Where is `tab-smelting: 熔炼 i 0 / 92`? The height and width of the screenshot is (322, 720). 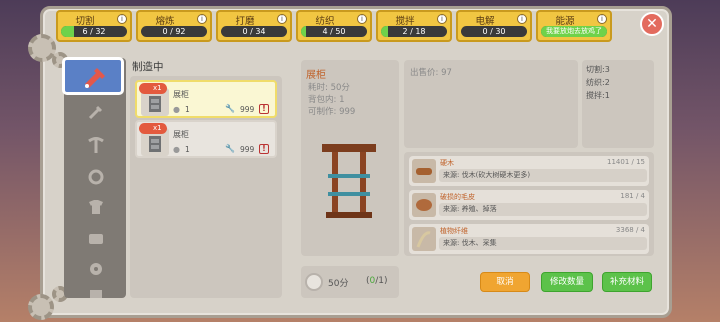
tab-smelting: 熔炼 i 0 / 92 is located at coordinates (174, 26).